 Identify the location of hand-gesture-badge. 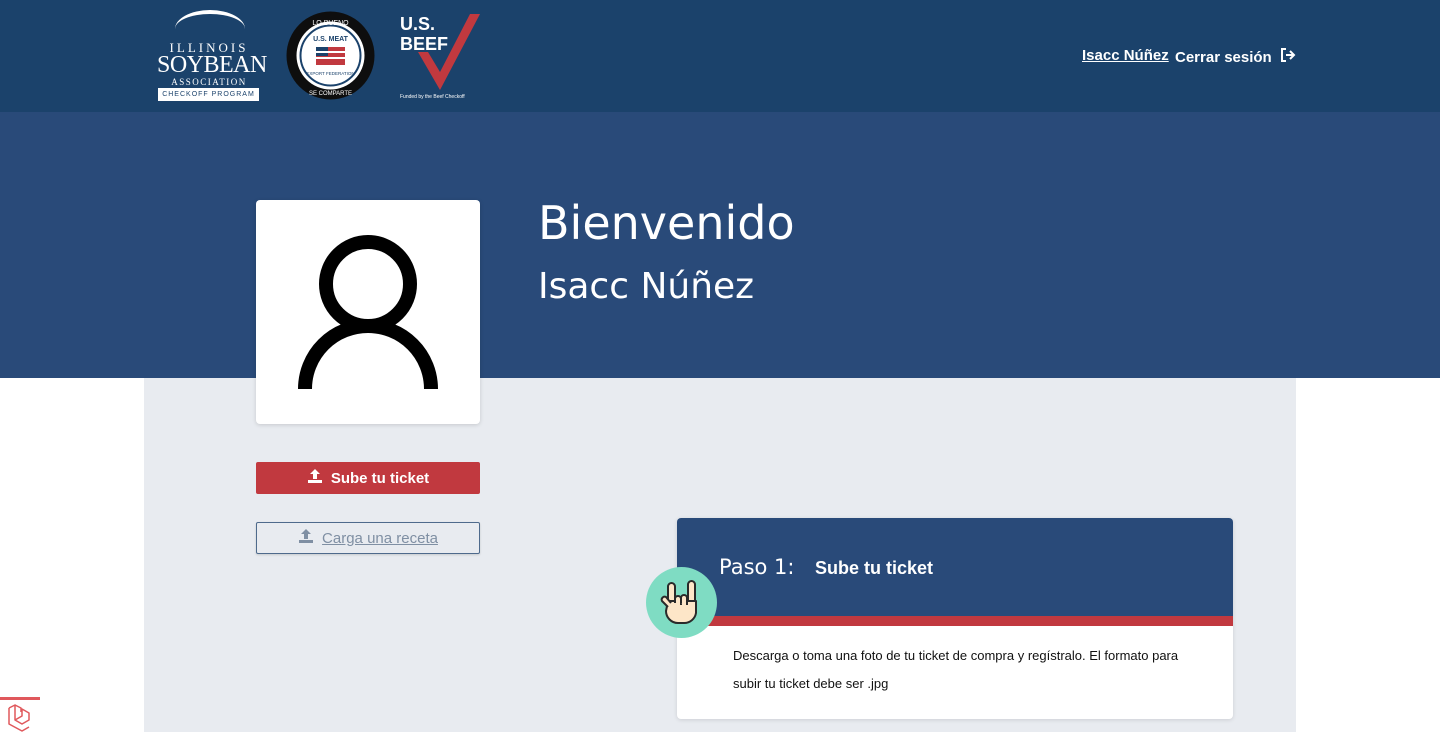
(681, 602).